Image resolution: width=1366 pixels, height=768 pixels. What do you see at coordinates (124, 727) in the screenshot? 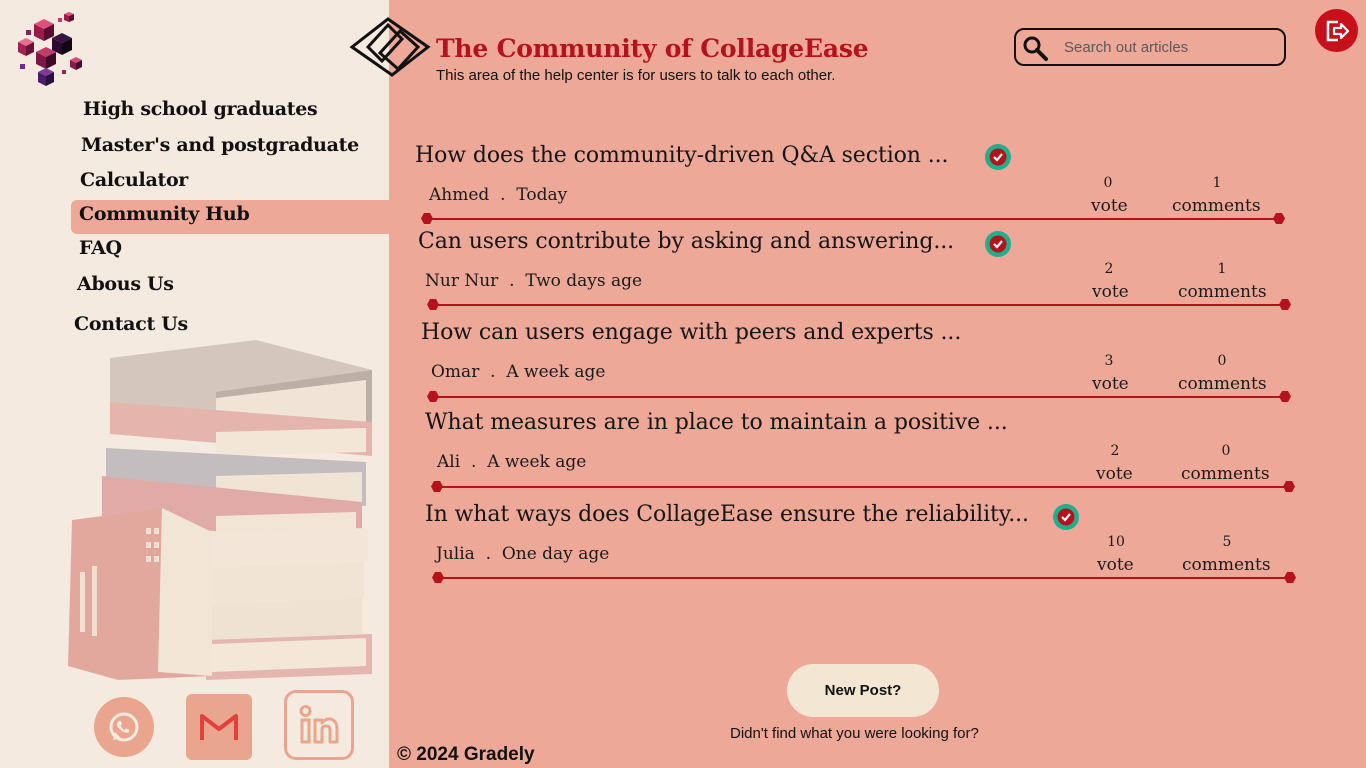
I see `whatsapp-icon` at bounding box center [124, 727].